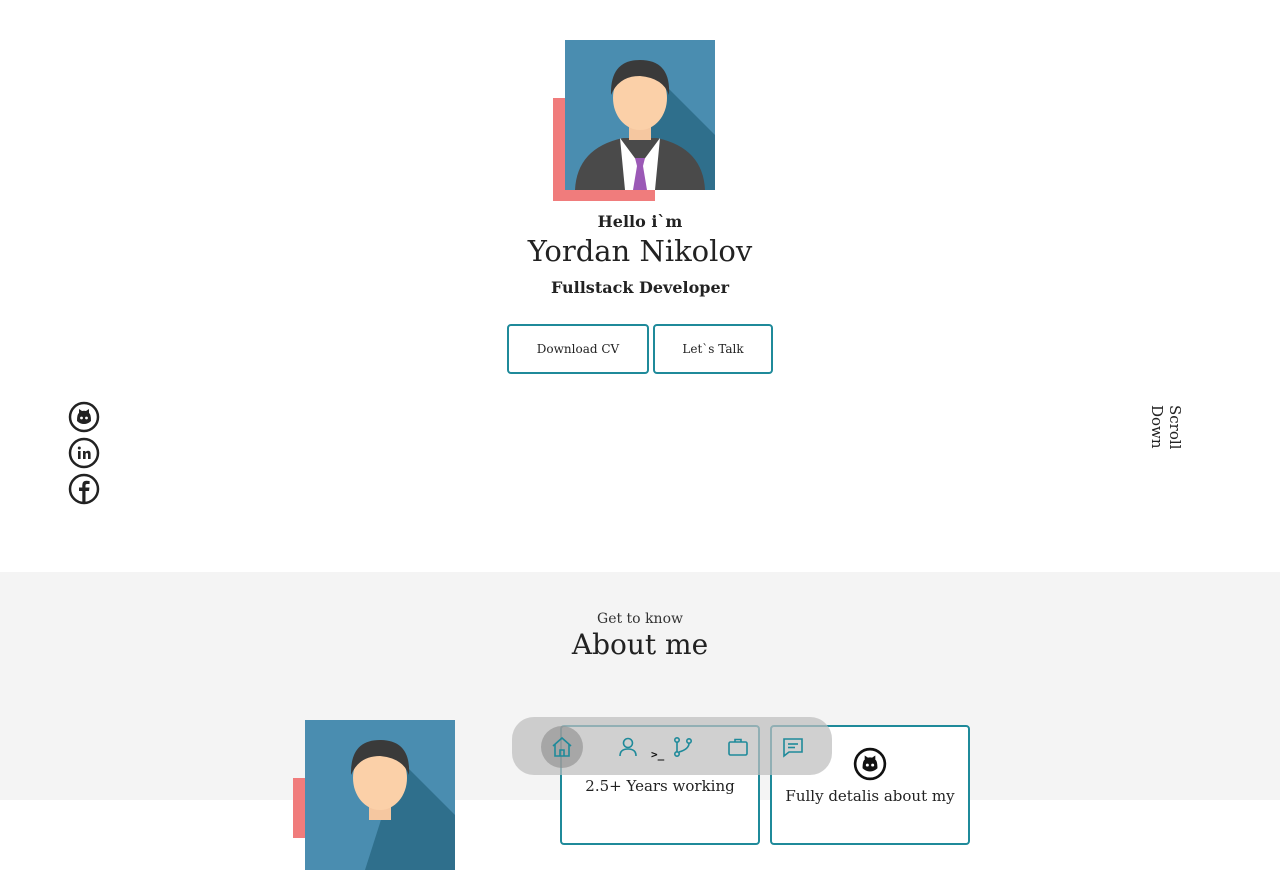 The image size is (1280, 870). Describe the element at coordinates (640, 619) in the screenshot. I see `about-kicker: Get to know` at that location.